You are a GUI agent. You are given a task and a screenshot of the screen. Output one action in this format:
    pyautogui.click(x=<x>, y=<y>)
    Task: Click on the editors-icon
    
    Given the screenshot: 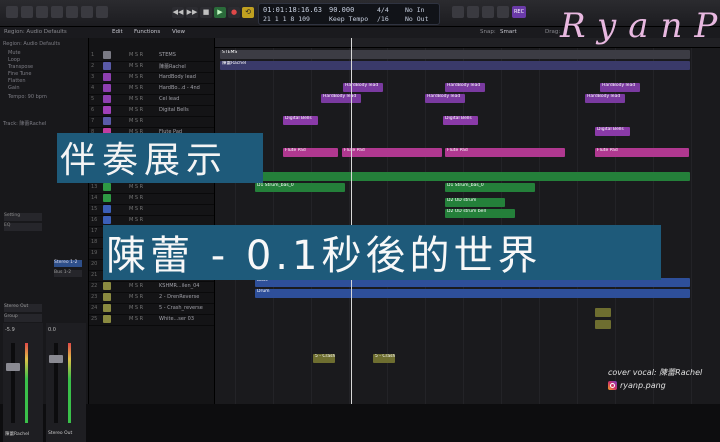 What is the action you would take?
    pyautogui.click(x=102, y=12)
    